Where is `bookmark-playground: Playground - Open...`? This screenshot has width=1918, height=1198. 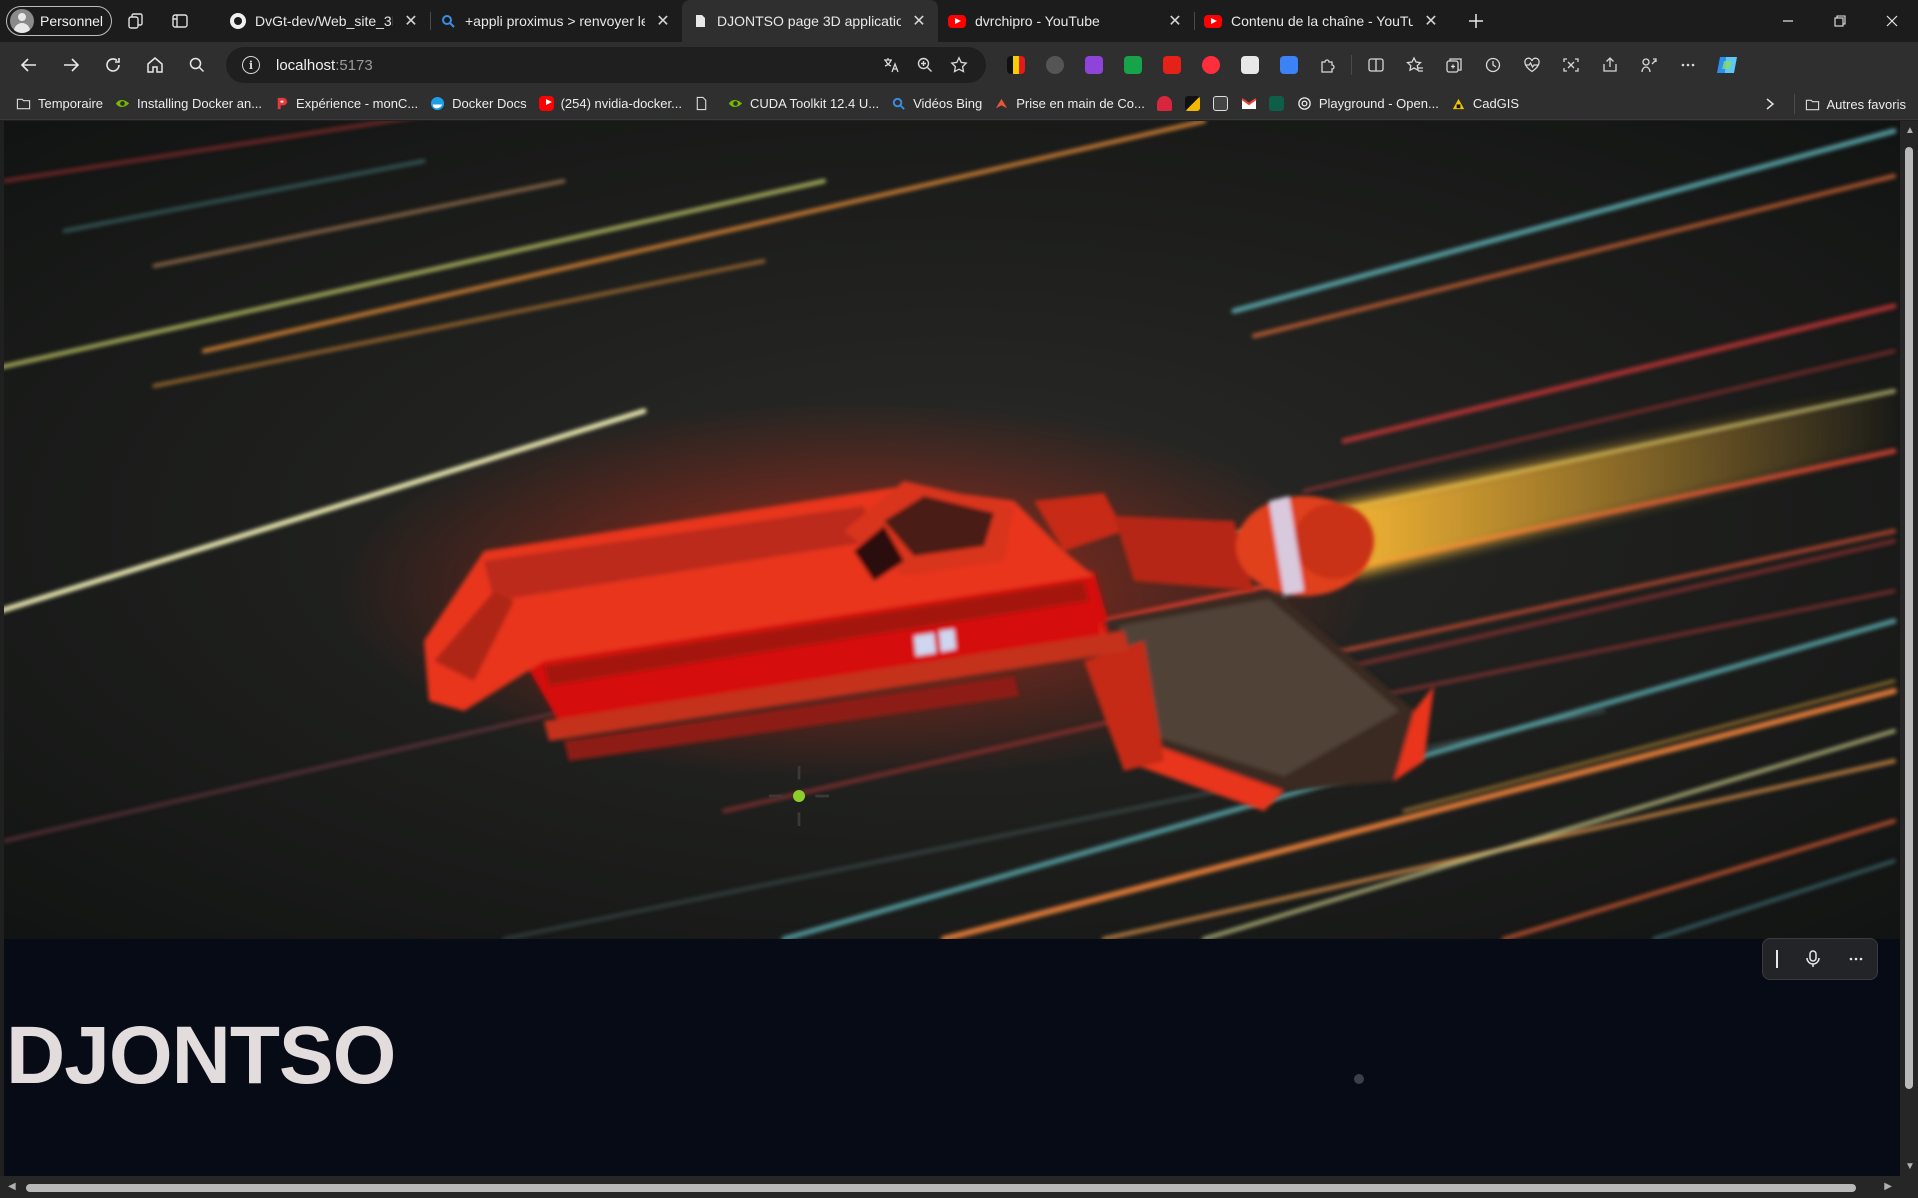 bookmark-playground: Playground - Open... is located at coordinates (1368, 104).